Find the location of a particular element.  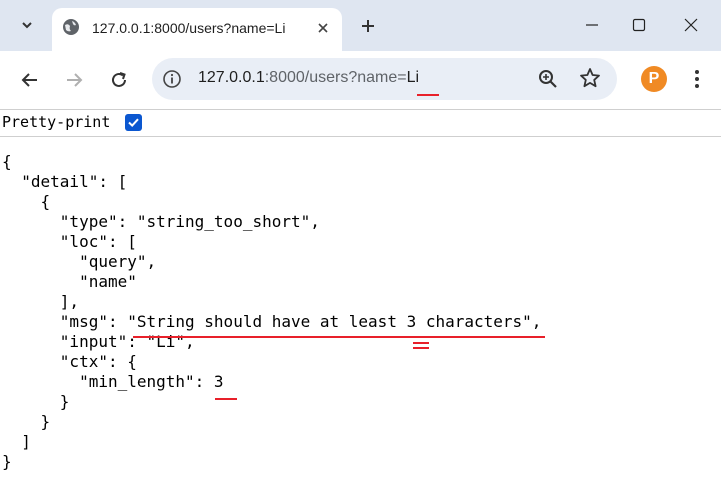

back-button is located at coordinates (30, 80).